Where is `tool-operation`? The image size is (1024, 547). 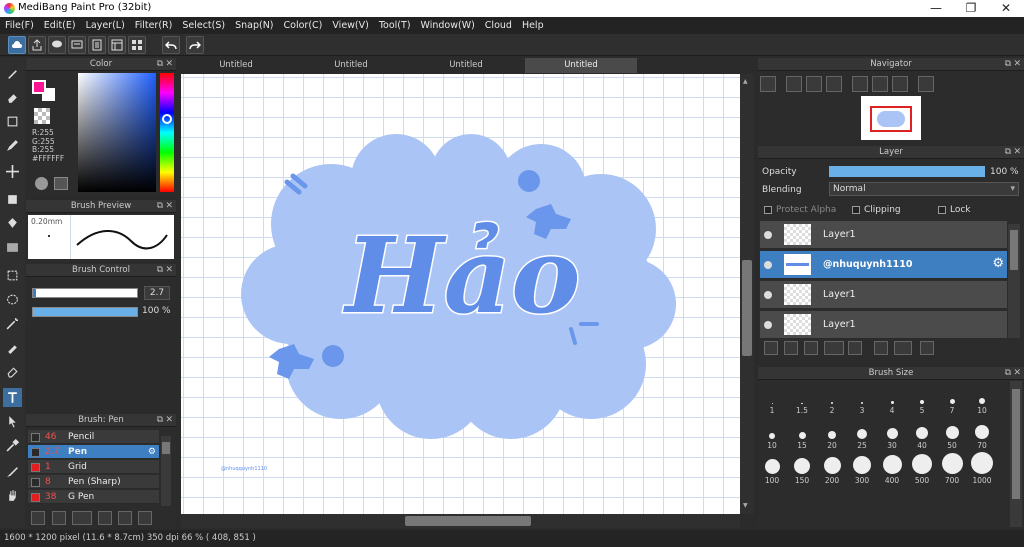 tool-operation is located at coordinates (12, 421).